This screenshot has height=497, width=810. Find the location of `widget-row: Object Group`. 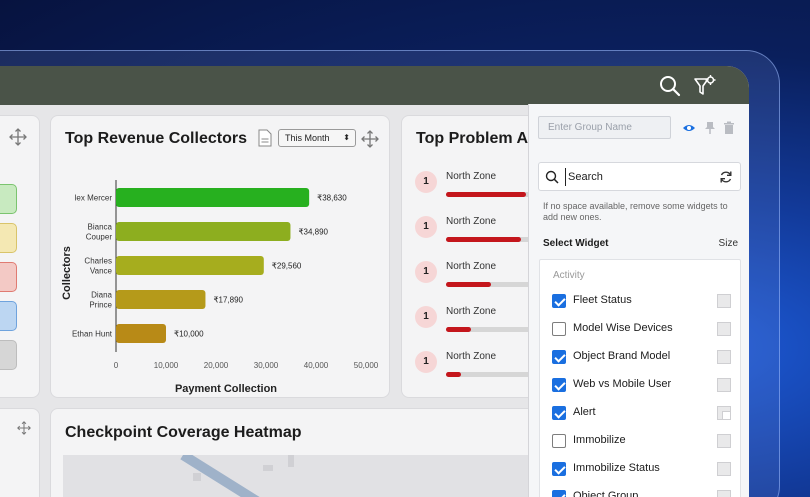

widget-row: Object Group is located at coordinates (642, 492).